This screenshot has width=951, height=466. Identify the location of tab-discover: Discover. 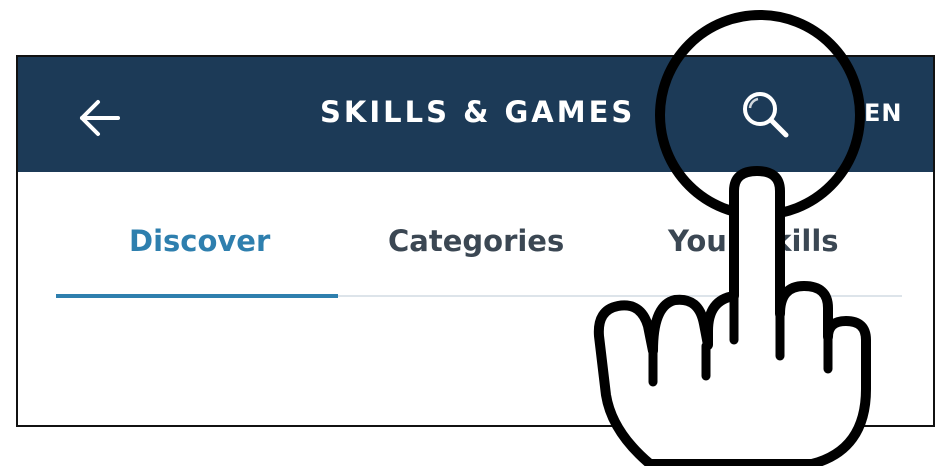
(199, 241).